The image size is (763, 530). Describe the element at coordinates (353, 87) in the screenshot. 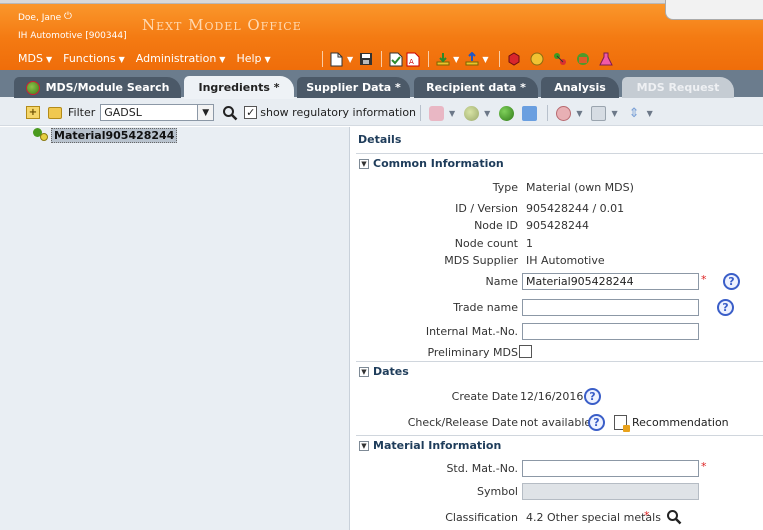

I see `tab-supplier-data: Supplier Data *` at that location.